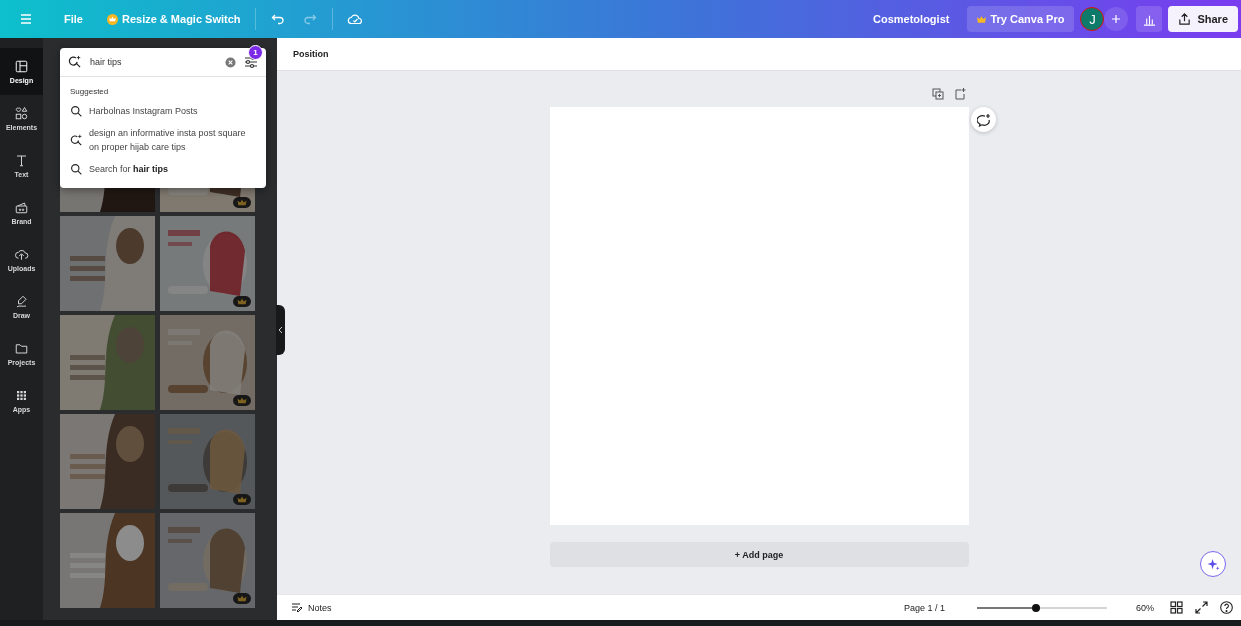  What do you see at coordinates (280, 330) in the screenshot?
I see `collapse-panel-handle` at bounding box center [280, 330].